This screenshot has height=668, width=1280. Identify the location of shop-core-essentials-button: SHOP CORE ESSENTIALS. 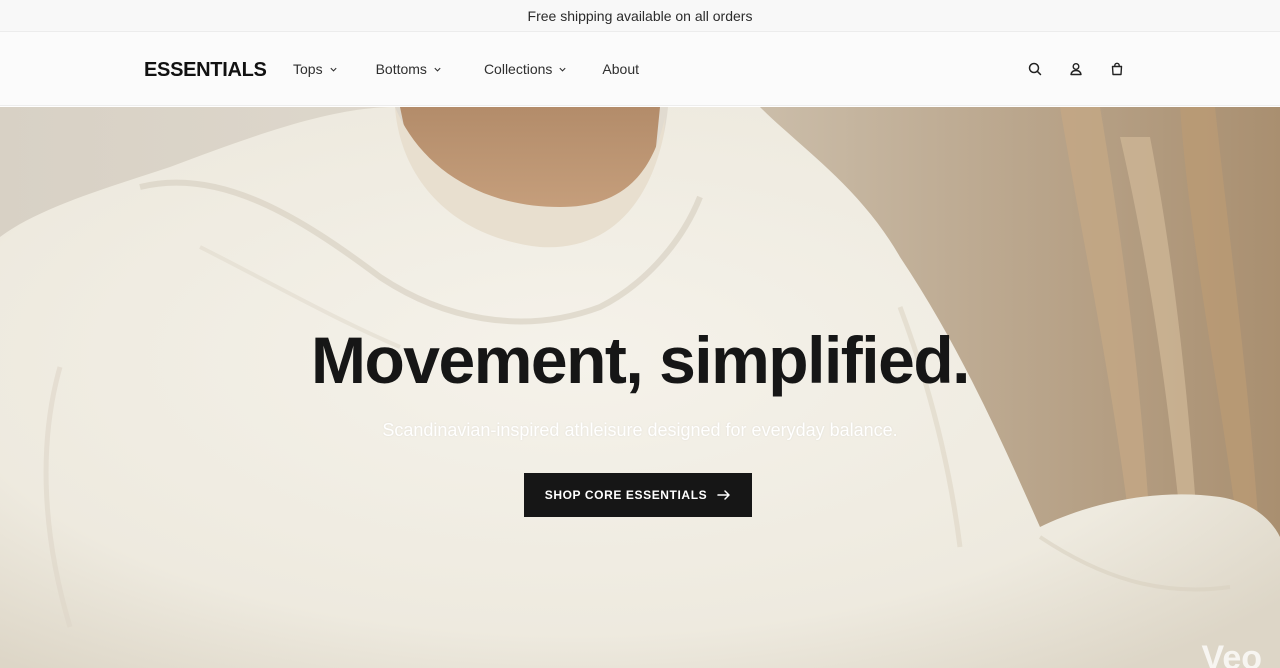
(638, 495).